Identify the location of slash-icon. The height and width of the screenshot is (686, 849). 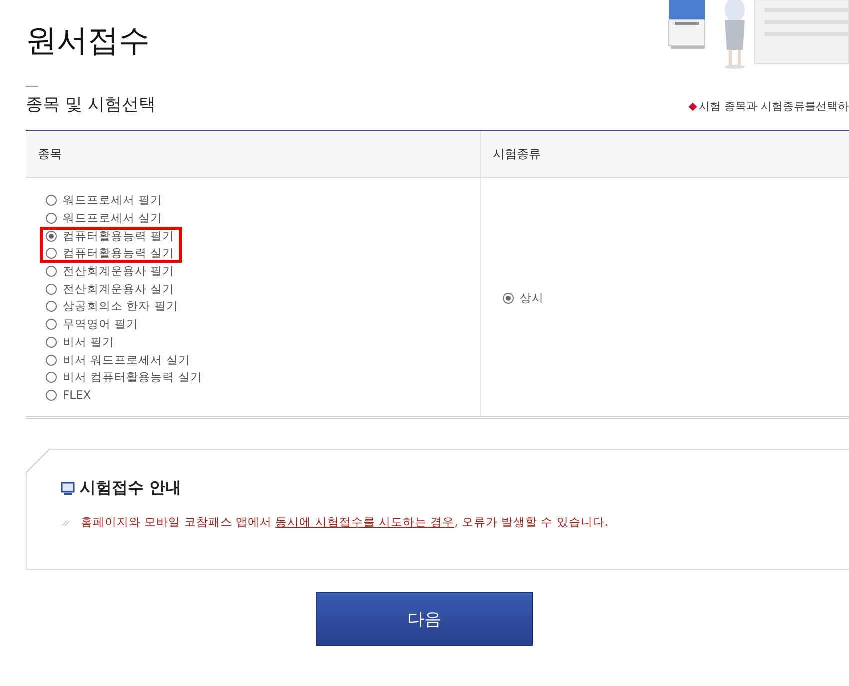
(66, 522).